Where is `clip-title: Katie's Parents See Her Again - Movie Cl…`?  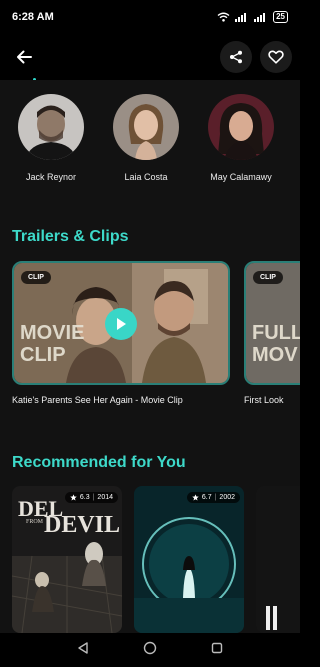
clip-title: Katie's Parents See Her Again - Movie Cl… is located at coordinates (97, 400).